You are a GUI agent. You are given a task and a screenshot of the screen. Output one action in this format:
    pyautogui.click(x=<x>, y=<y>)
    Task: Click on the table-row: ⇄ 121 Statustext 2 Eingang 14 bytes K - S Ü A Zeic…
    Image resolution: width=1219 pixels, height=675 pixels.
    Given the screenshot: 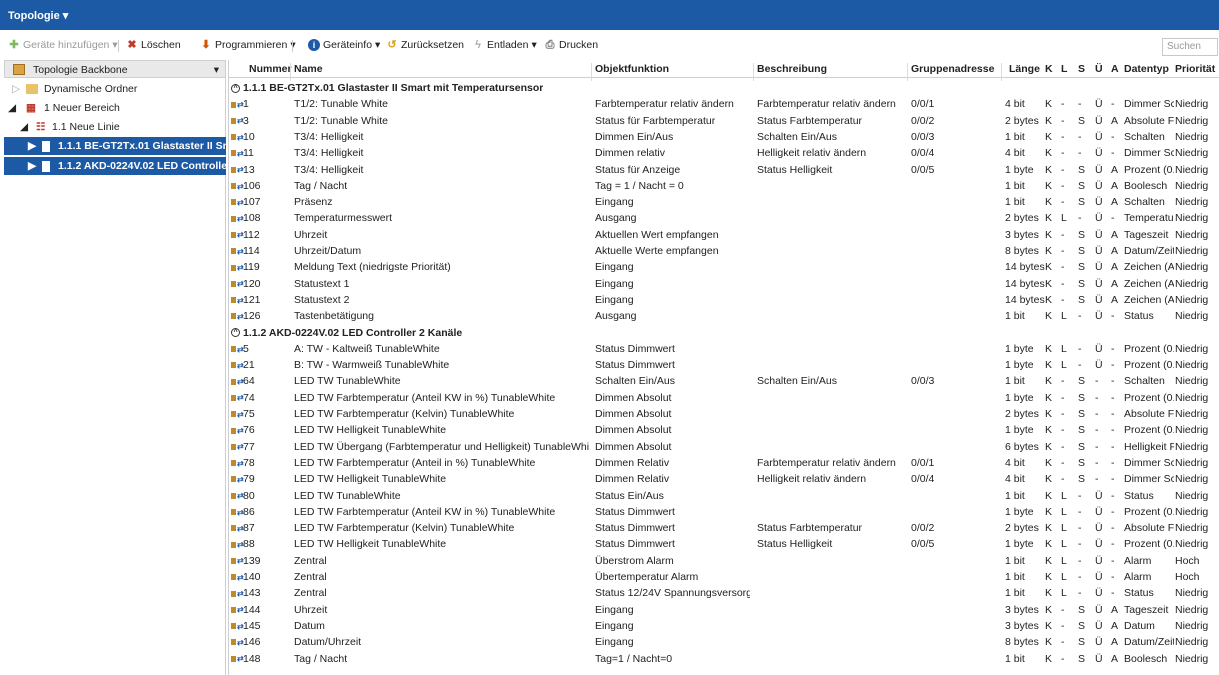 What is the action you would take?
    pyautogui.click(x=724, y=300)
    